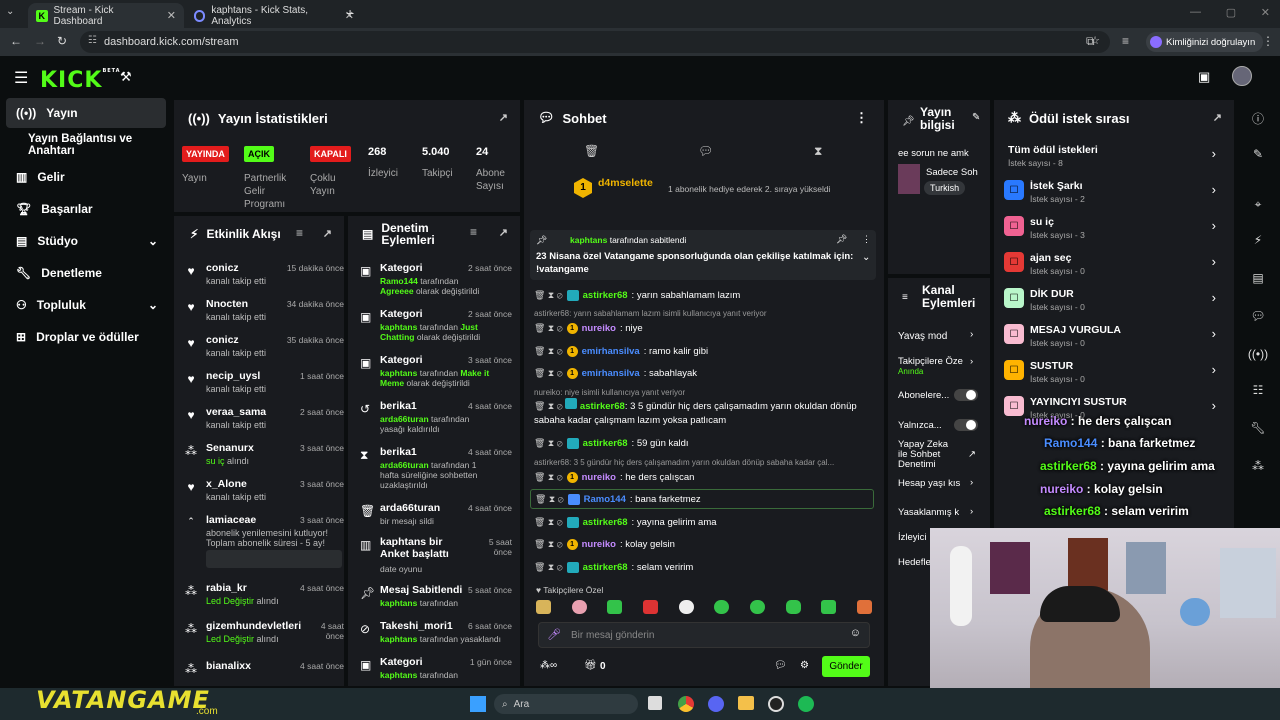 The height and width of the screenshot is (720, 1280). I want to click on user-avatar, so click(1242, 76).